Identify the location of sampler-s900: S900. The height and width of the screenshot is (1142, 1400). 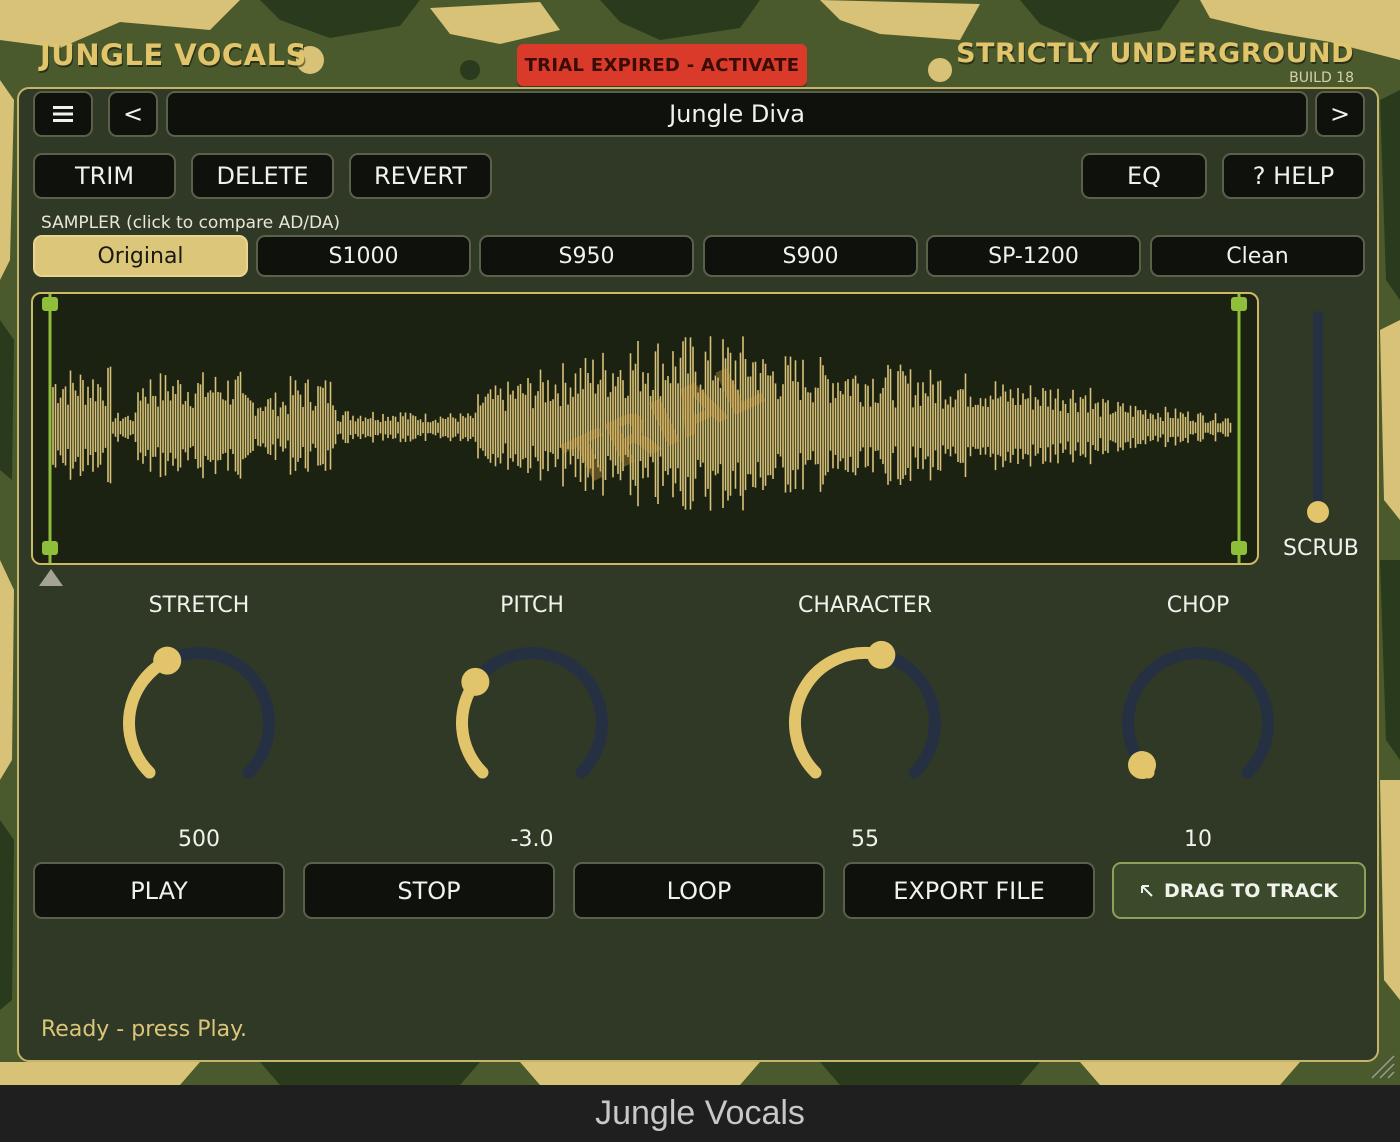
(810, 256).